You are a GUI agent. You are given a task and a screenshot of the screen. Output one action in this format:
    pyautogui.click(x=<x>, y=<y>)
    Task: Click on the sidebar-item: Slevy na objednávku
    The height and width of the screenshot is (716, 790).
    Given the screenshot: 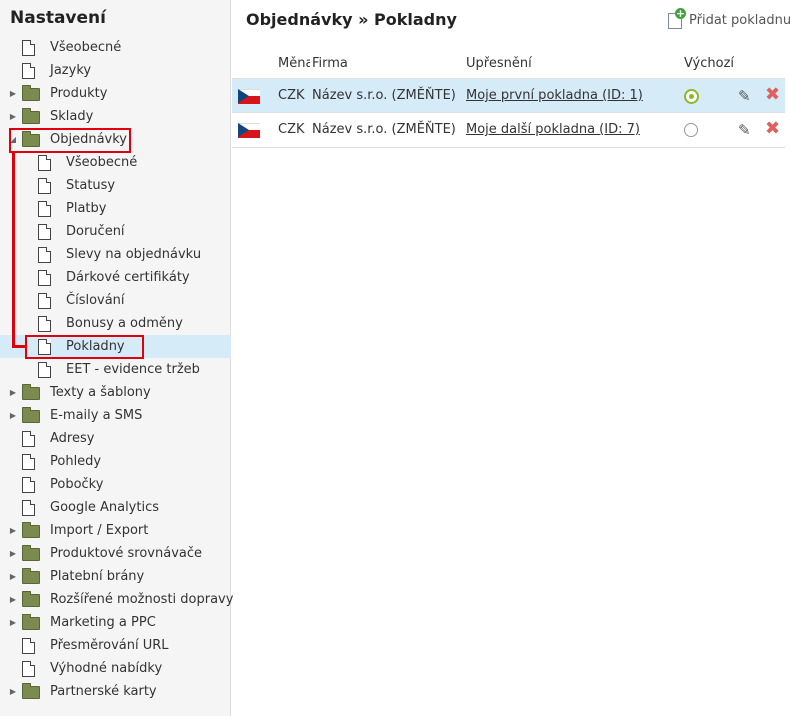 What is the action you would take?
    pyautogui.click(x=115, y=254)
    